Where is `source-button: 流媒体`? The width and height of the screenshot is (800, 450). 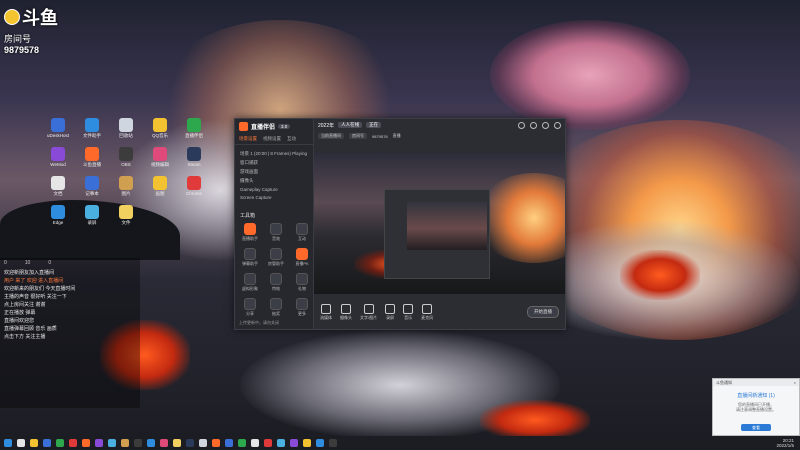
source-button: 流媒体 is located at coordinates (326, 312).